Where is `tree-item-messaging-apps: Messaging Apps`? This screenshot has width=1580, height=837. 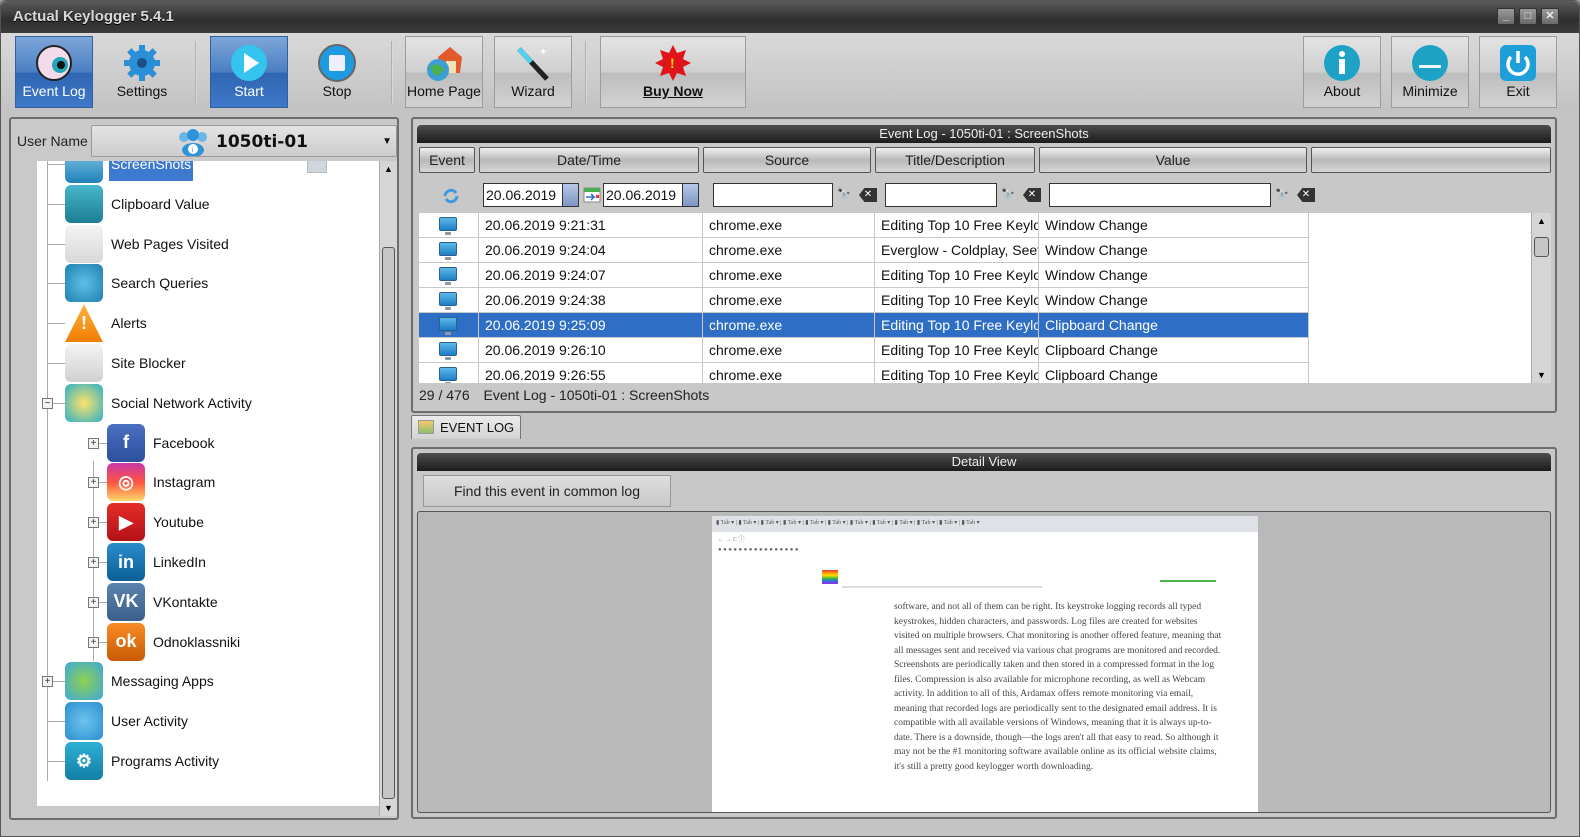
tree-item-messaging-apps: Messaging Apps is located at coordinates (140, 681).